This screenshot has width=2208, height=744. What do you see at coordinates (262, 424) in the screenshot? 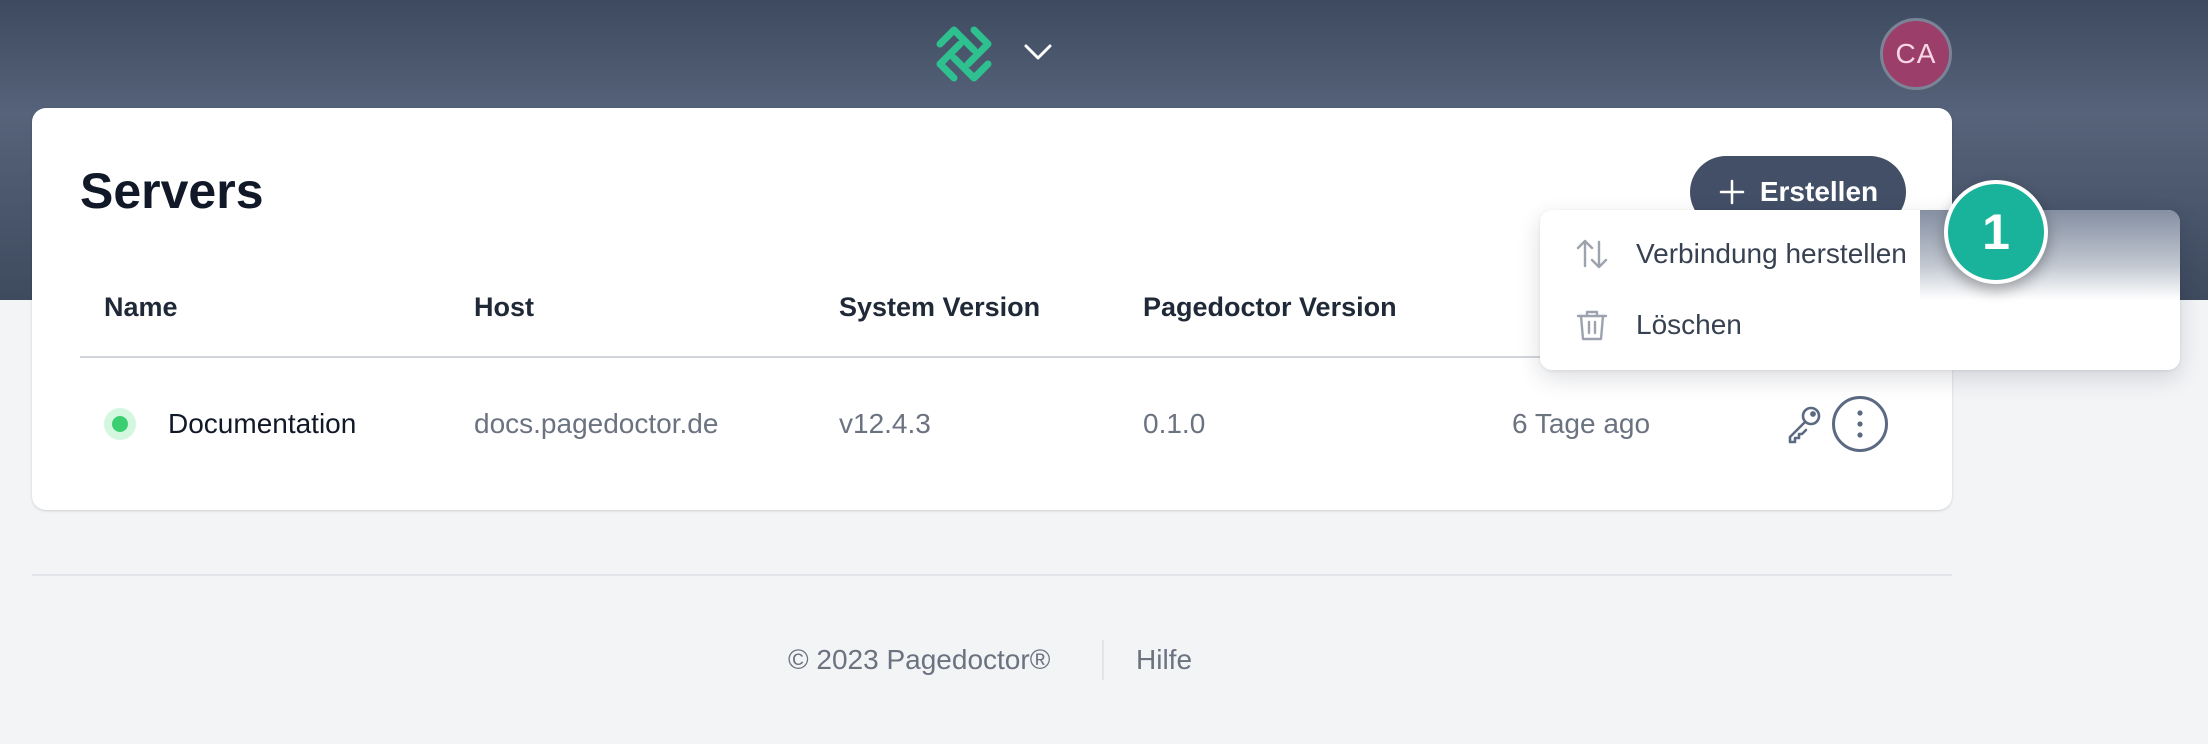
I see `server-name: Documentation` at bounding box center [262, 424].